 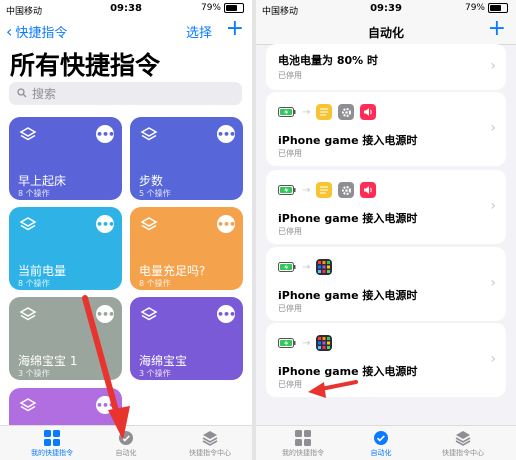 What do you see at coordinates (85, 65) in the screenshot?
I see `page-title: 所有快捷指令` at bounding box center [85, 65].